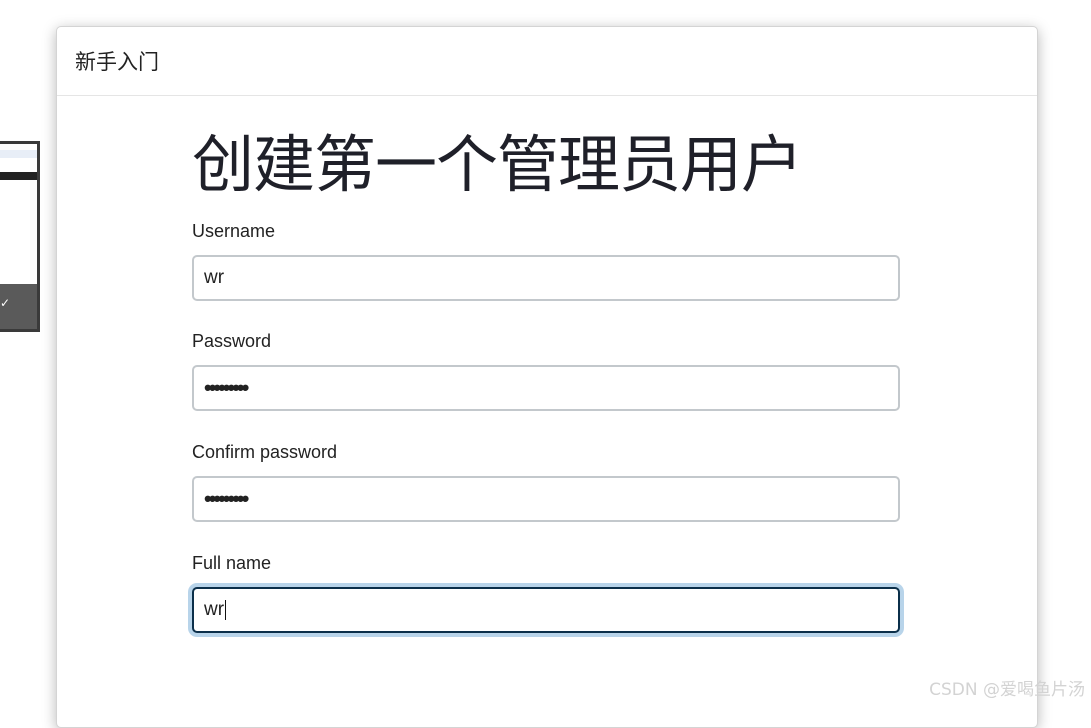 Image resolution: width=1091 pixels, height=728 pixels. I want to click on full-name-field-group: Full name wr, so click(546, 593).